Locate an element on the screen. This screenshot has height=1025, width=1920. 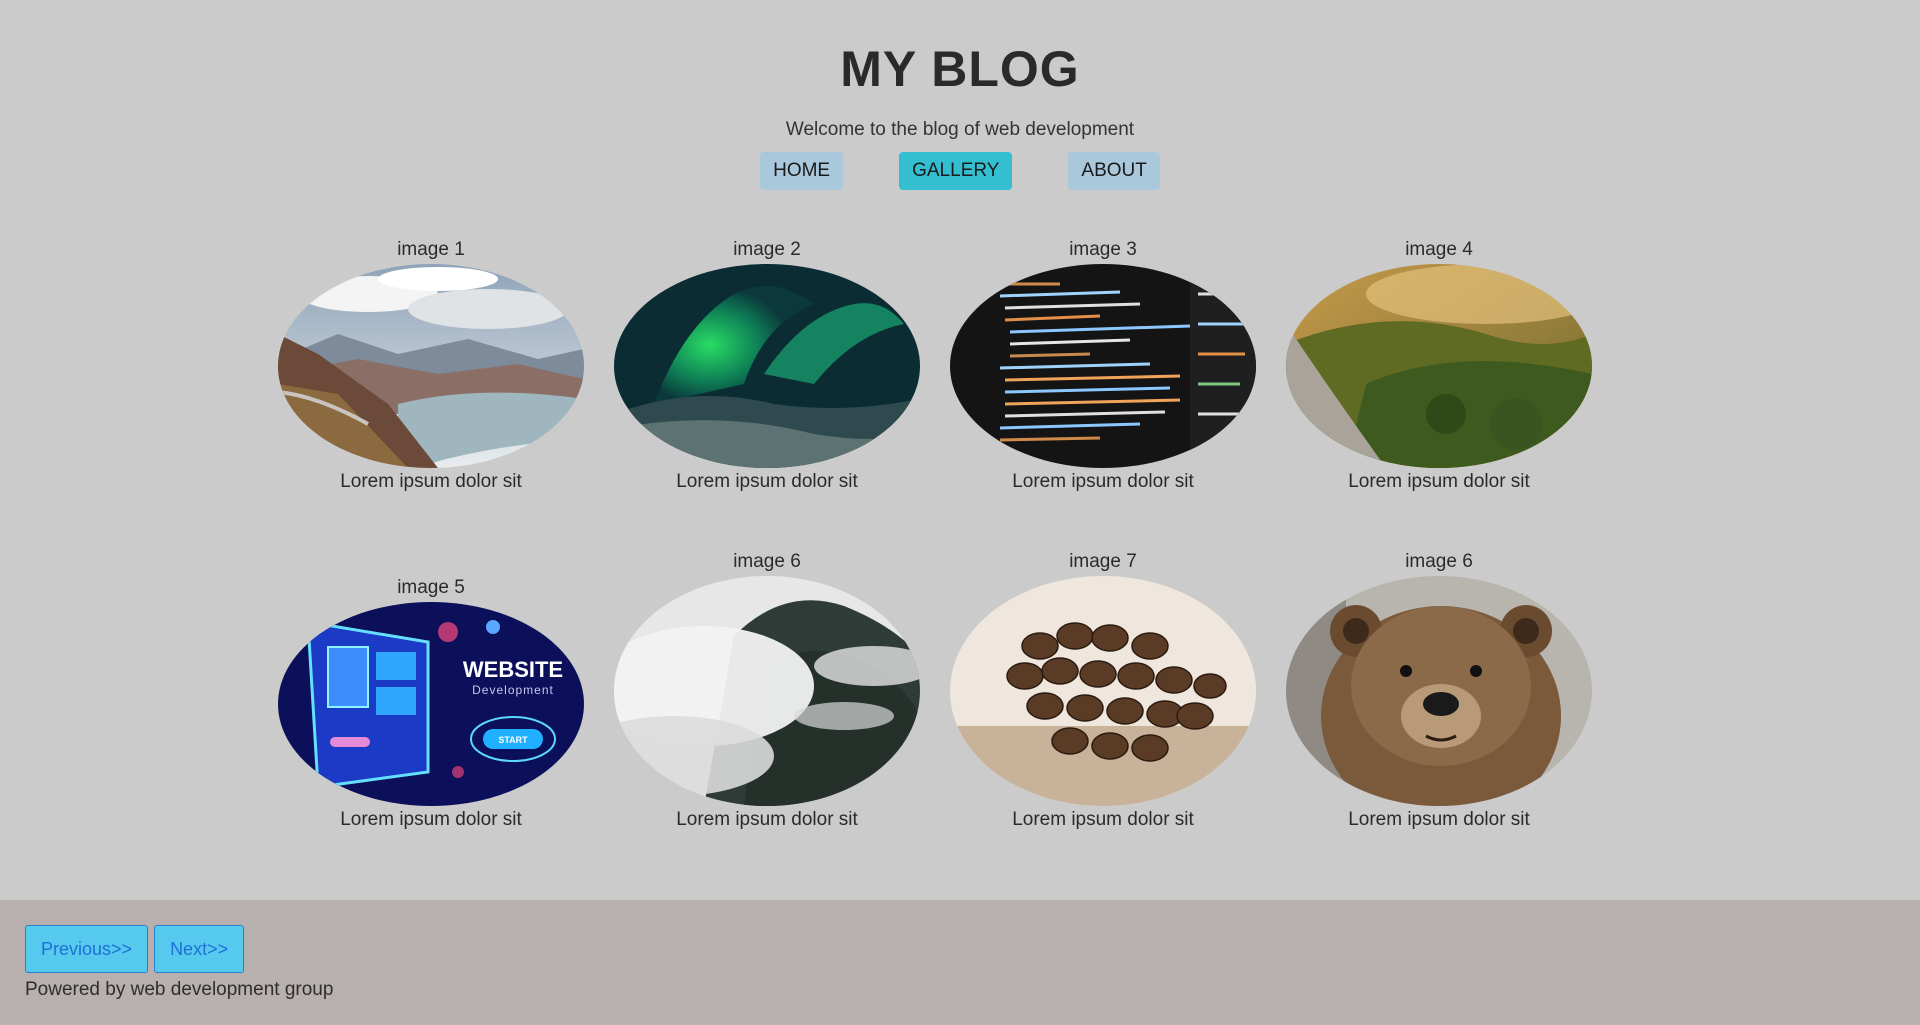
gallery-card: image 4 Lorem ipsum dolor sit is located at coordinates (1439, 366).